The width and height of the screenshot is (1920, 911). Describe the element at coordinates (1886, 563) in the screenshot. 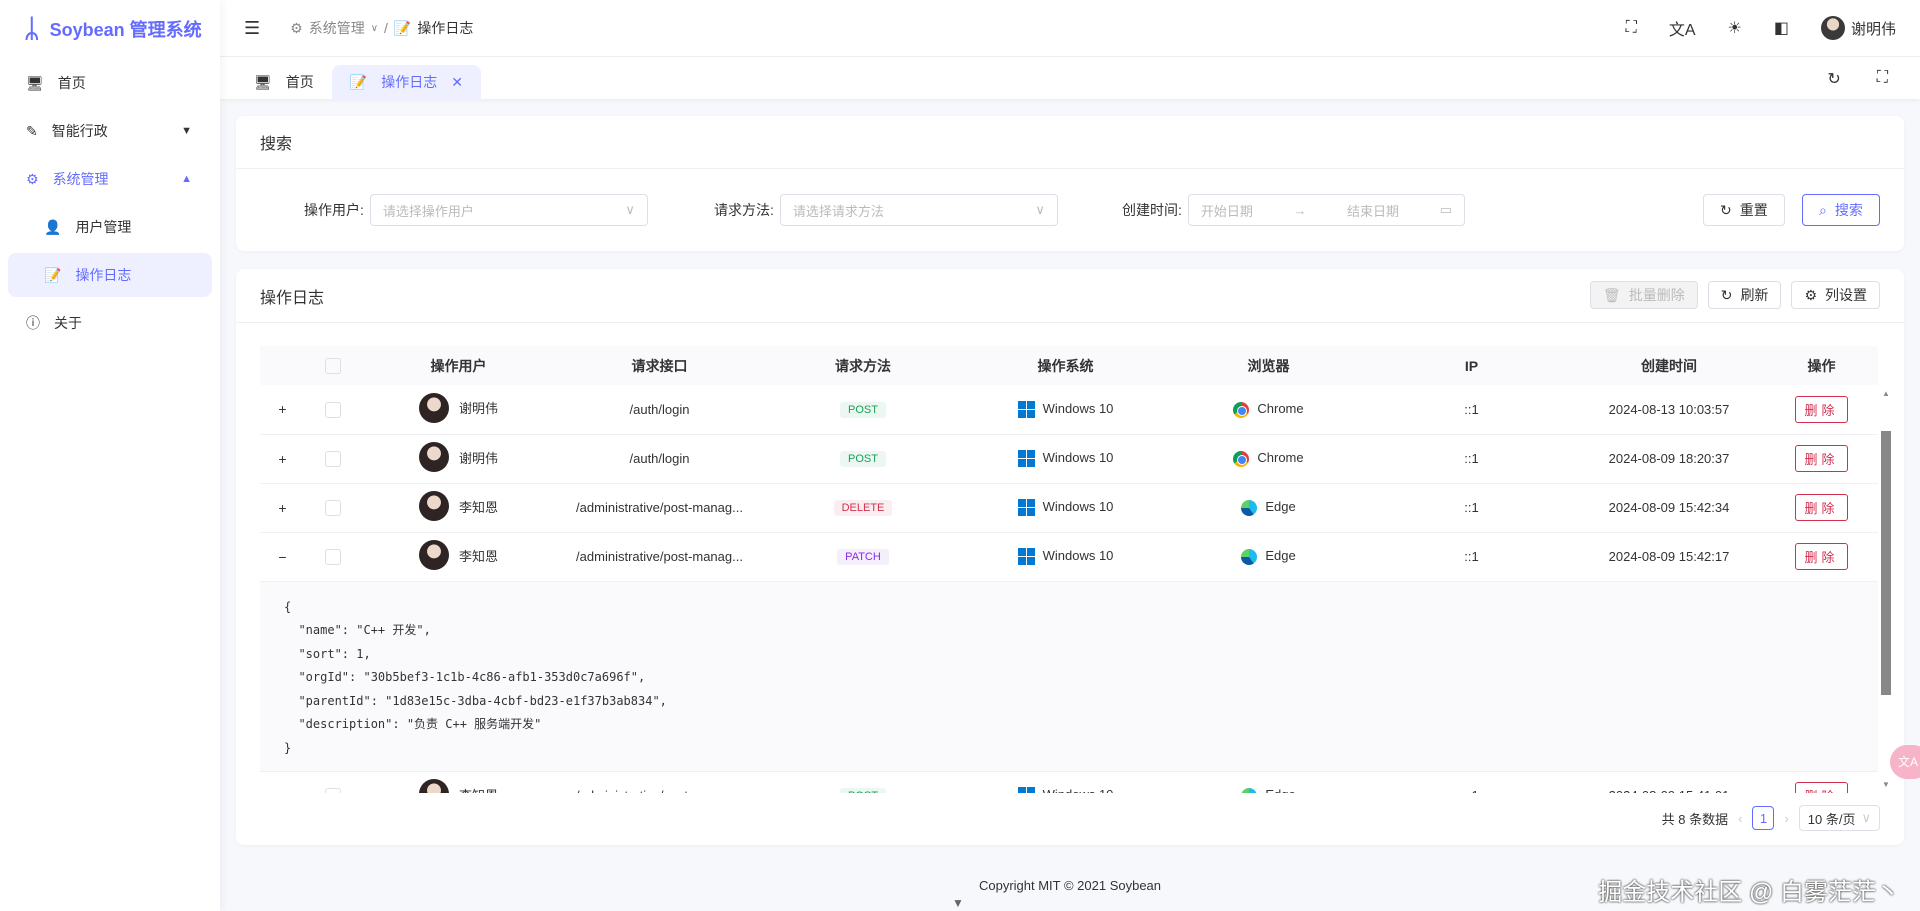

I see `scrollbar-thumb` at that location.